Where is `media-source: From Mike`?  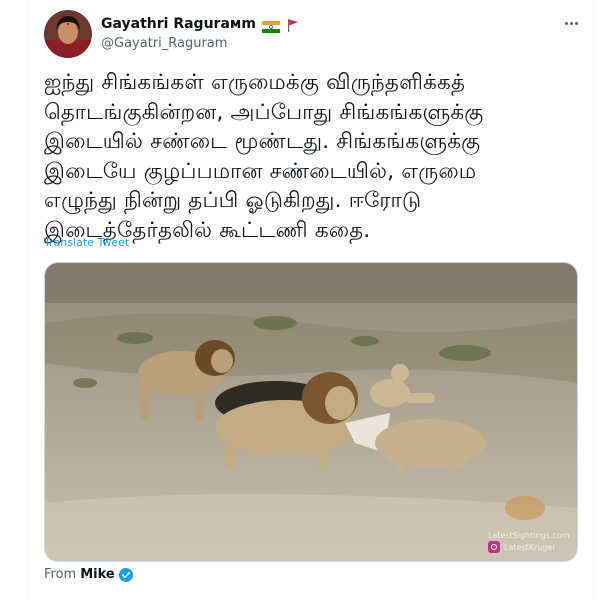 media-source: From Mike is located at coordinates (88, 574).